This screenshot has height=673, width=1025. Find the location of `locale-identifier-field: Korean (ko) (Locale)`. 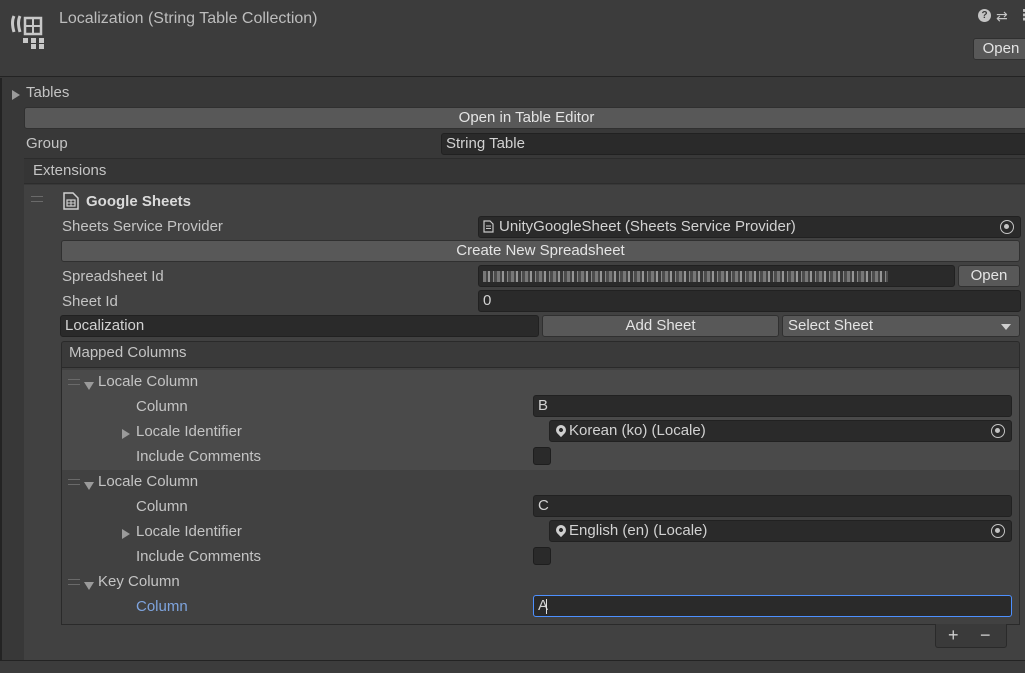

locale-identifier-field: Korean (ko) (Locale) is located at coordinates (780, 431).